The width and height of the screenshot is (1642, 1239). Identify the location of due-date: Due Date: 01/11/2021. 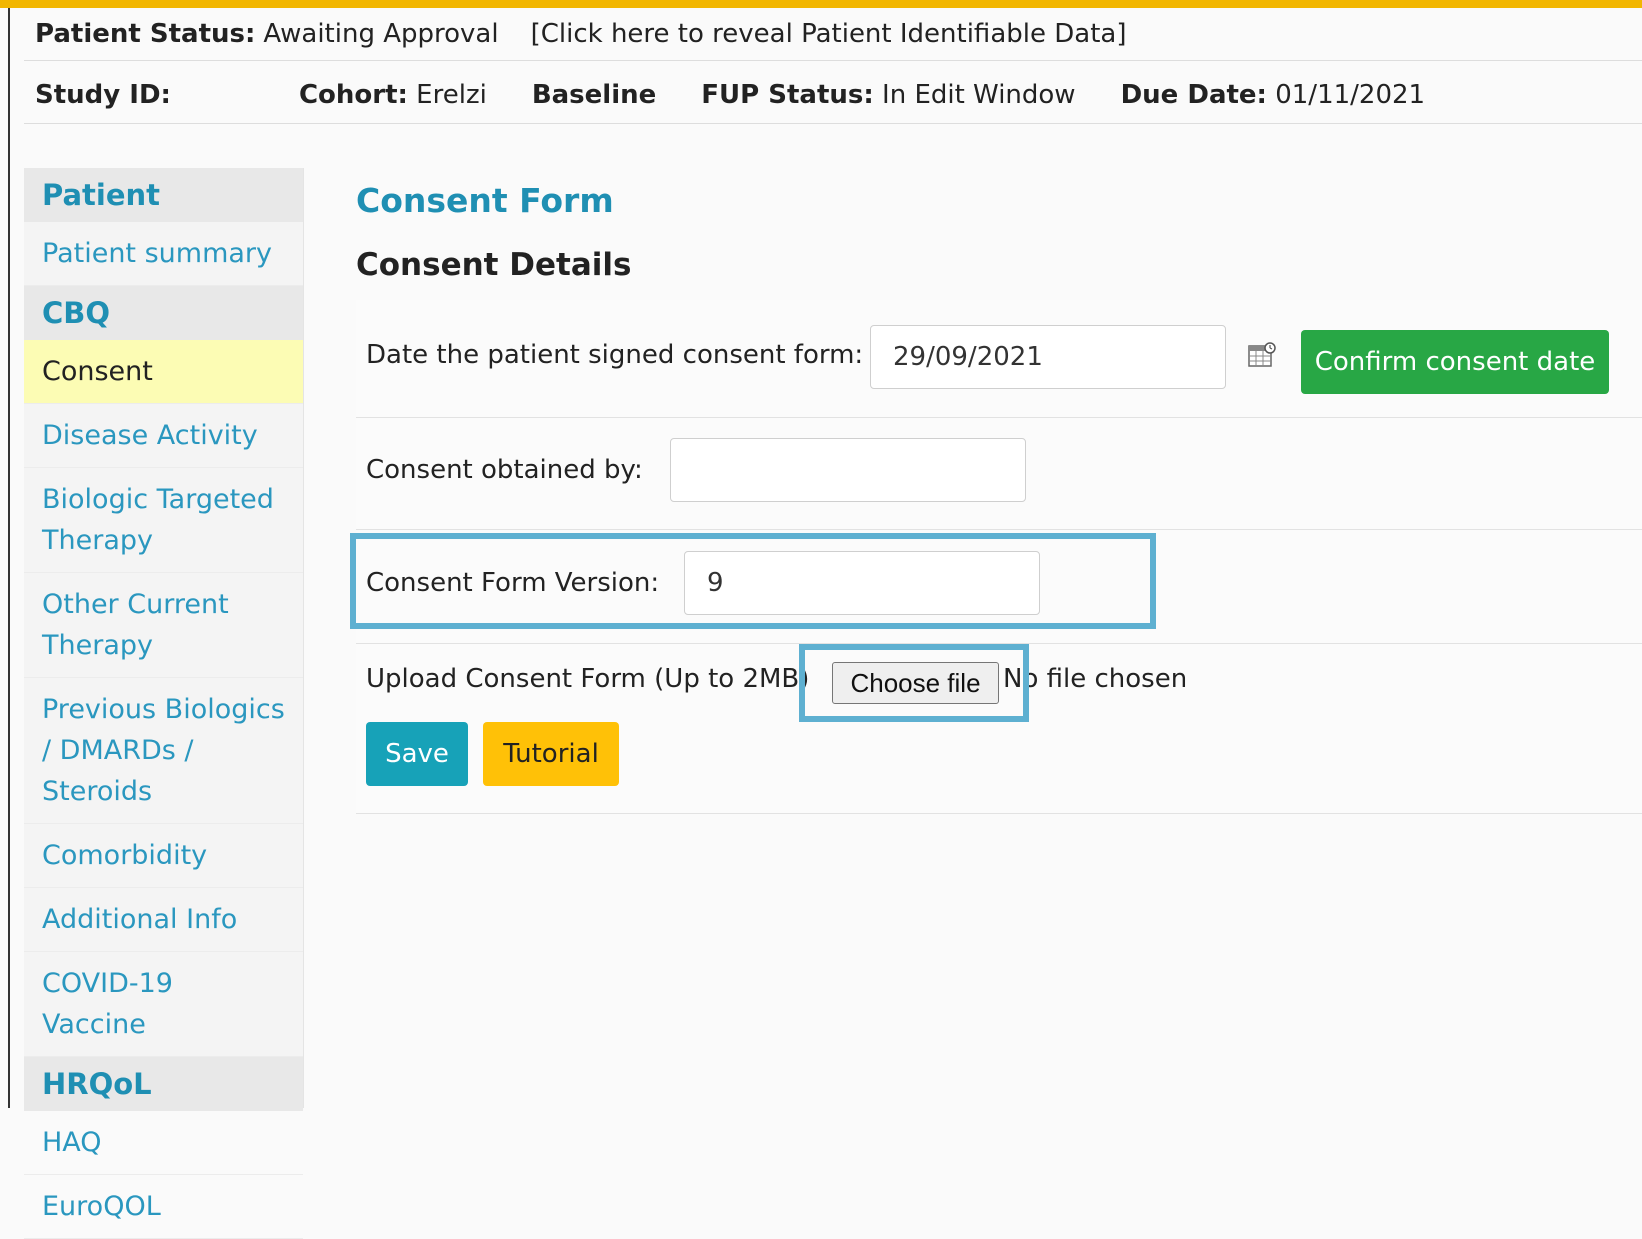
(1273, 95).